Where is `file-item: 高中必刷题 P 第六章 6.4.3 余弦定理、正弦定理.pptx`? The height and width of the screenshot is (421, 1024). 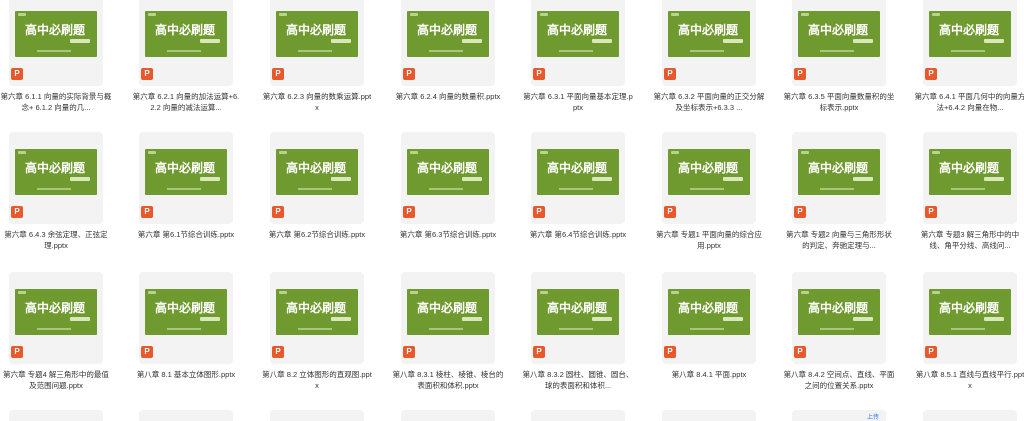
file-item: 高中必刷题 P 第六章 6.4.3 余弦定理、正弦定理.pptx is located at coordinates (56, 191).